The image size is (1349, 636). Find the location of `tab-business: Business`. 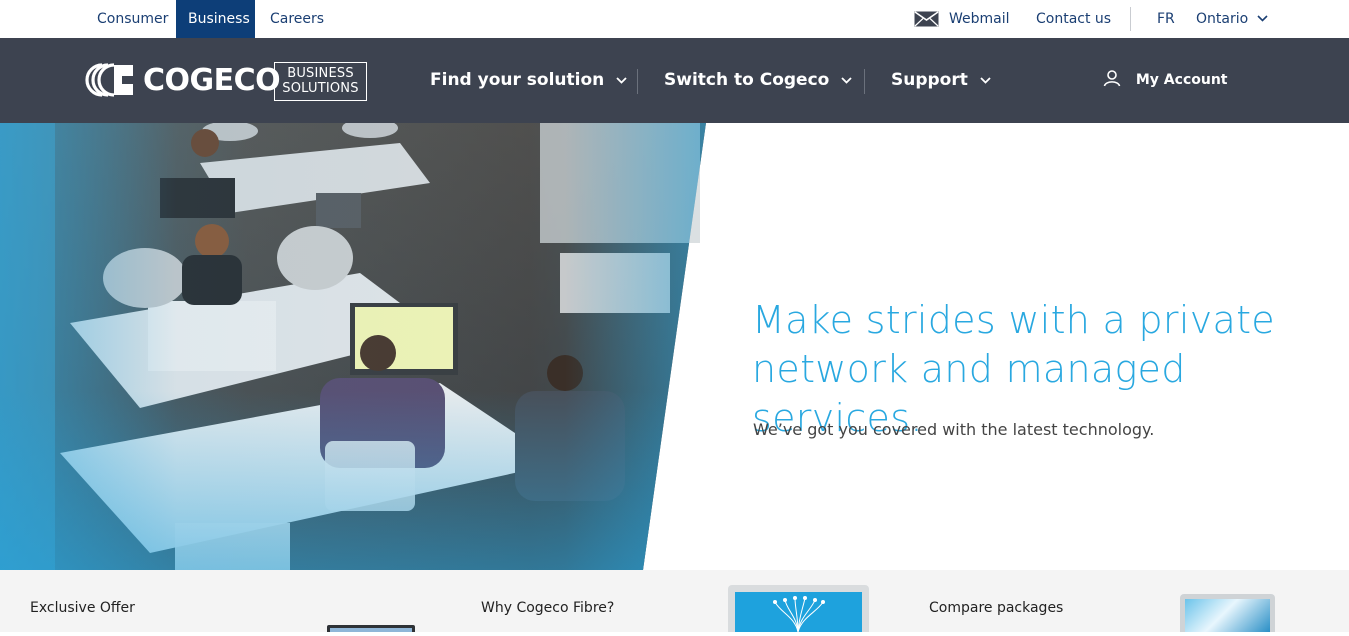

tab-business: Business is located at coordinates (215, 19).